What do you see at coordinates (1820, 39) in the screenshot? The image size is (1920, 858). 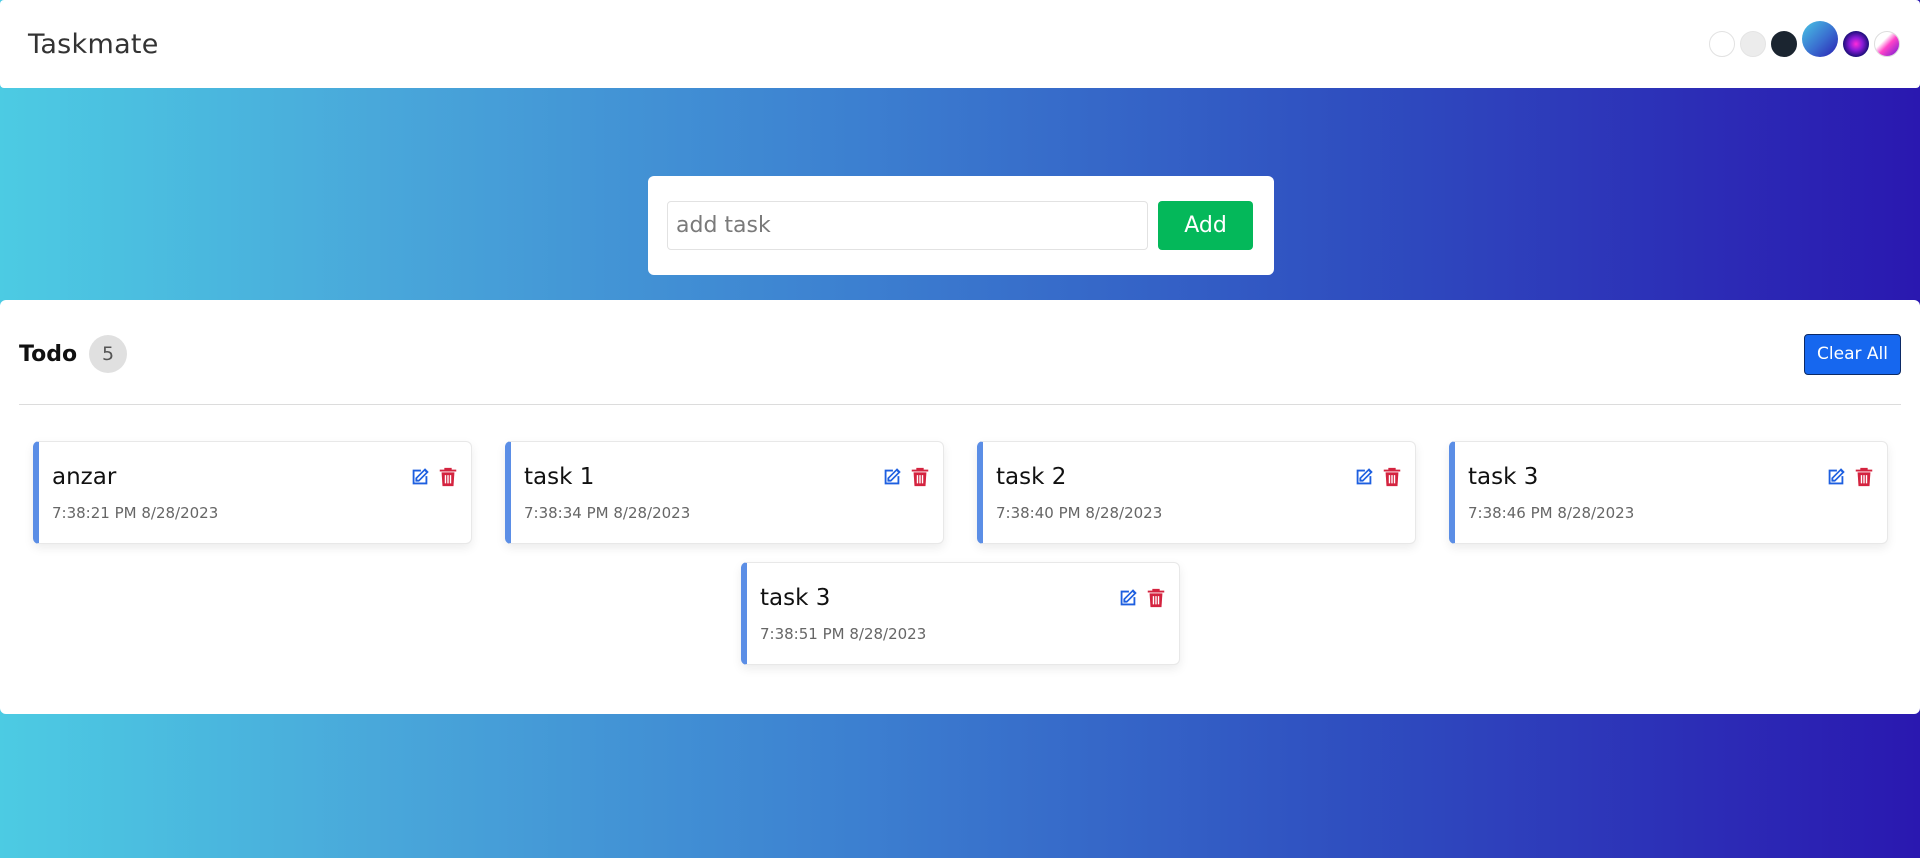 I see `theme-blue-gradient-button` at bounding box center [1820, 39].